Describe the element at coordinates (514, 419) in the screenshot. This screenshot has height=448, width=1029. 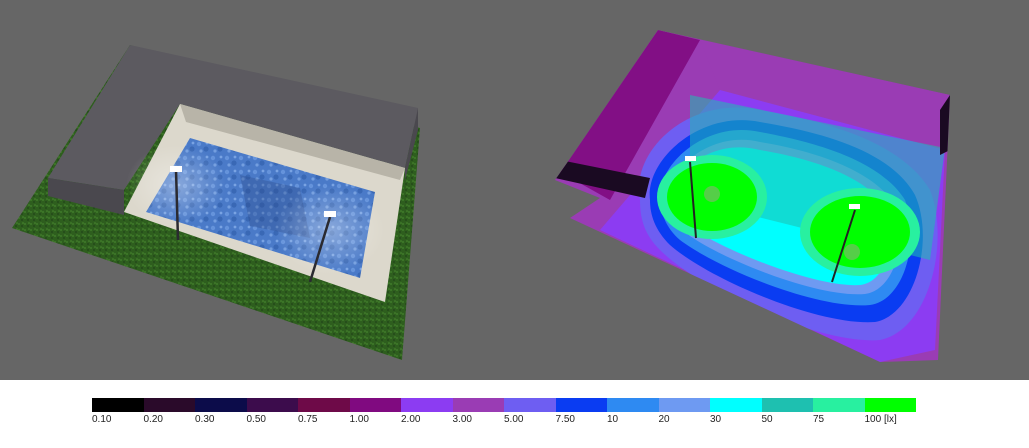
I see `legend-label: 5.00` at that location.